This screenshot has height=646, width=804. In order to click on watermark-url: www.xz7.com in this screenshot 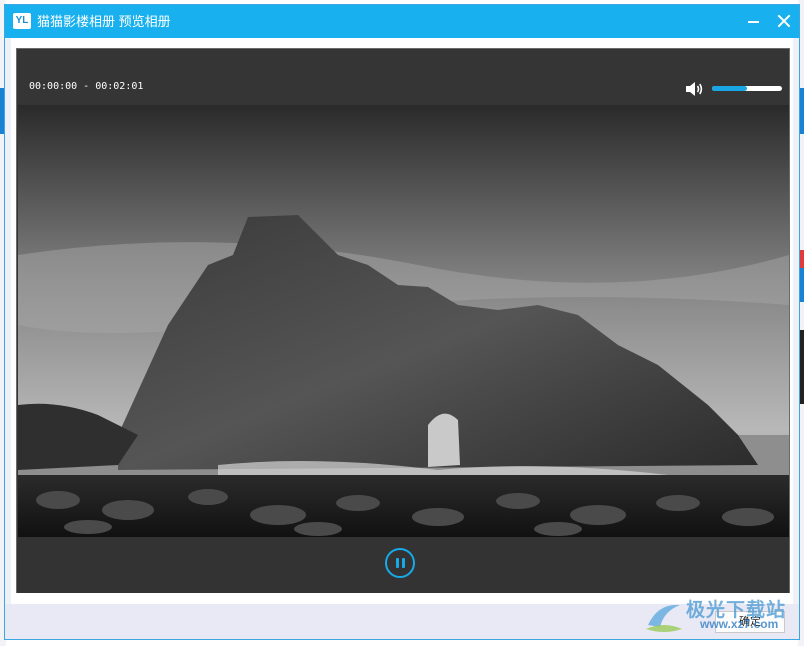, I will do `click(739, 624)`.